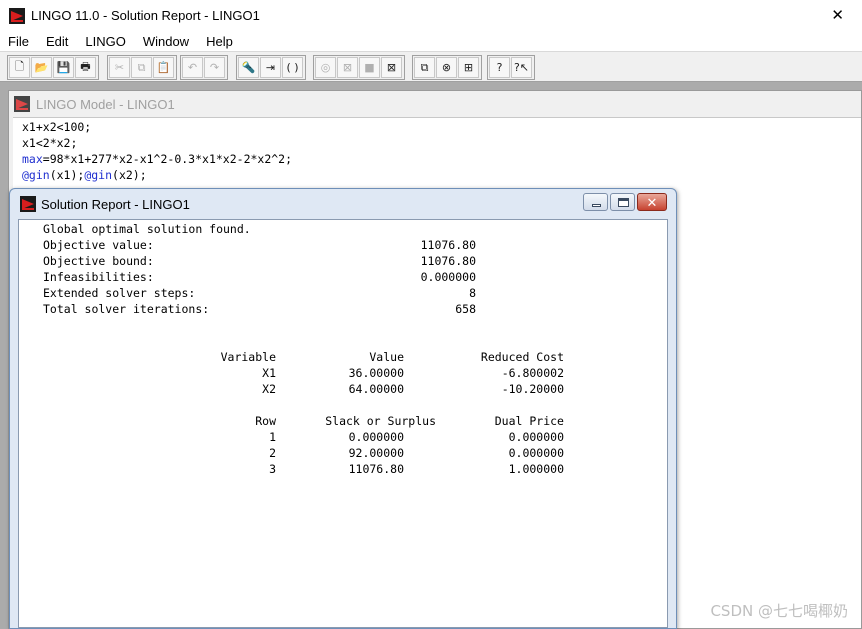 This screenshot has height=629, width=862. What do you see at coordinates (595, 202) in the screenshot?
I see `minimize-button` at bounding box center [595, 202].